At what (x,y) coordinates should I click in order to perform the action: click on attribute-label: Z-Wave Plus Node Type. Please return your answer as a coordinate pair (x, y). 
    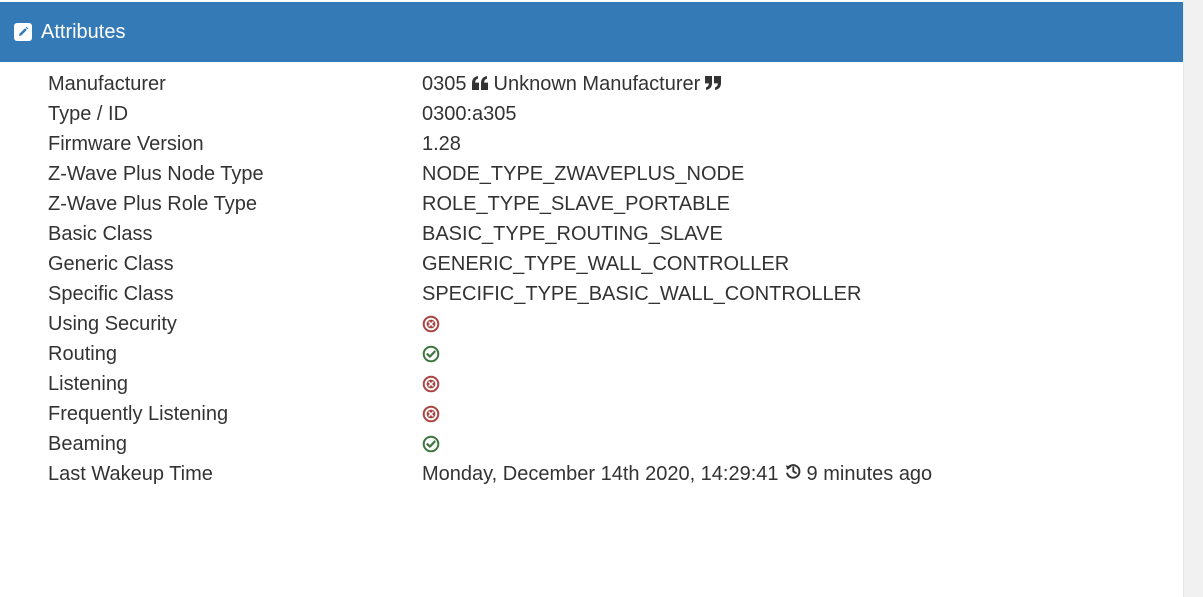
    Looking at the image, I should click on (156, 173).